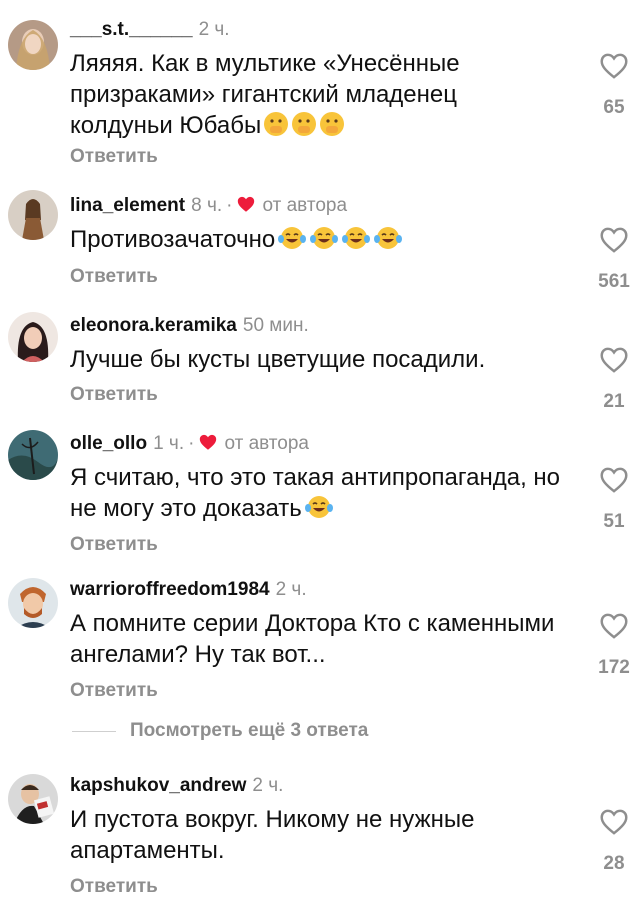 This screenshot has height=906, width=640. Describe the element at coordinates (614, 841) in the screenshot. I see `like-button: 28` at that location.